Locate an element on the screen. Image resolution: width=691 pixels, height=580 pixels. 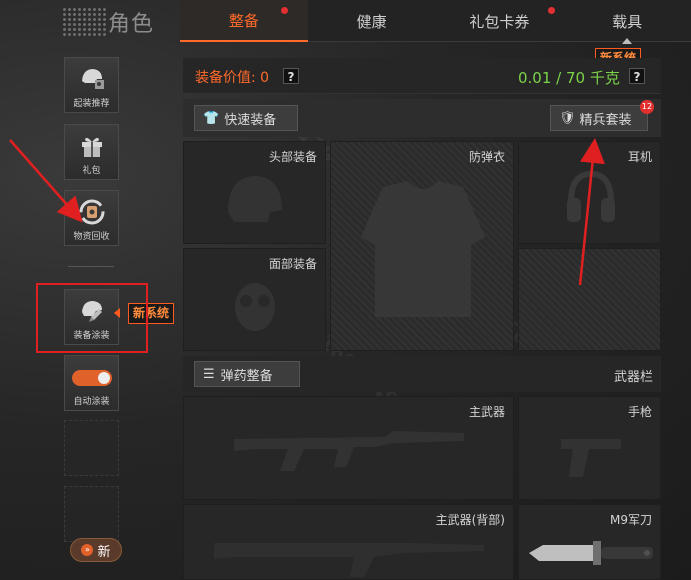
knife-icon is located at coordinates (591, 553).